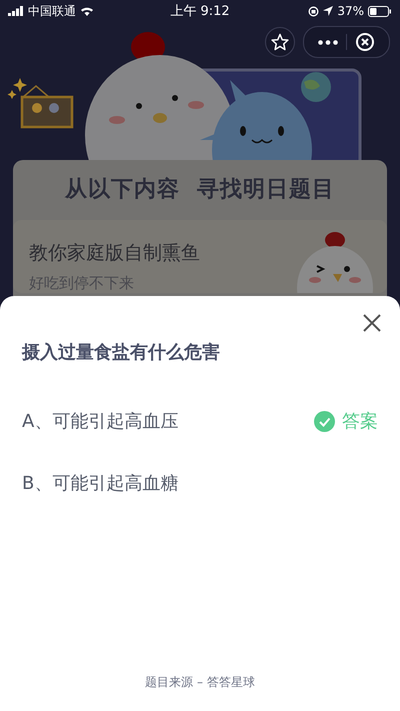 The width and height of the screenshot is (400, 711). Describe the element at coordinates (316, 87) in the screenshot. I see `planet-drawing` at that location.